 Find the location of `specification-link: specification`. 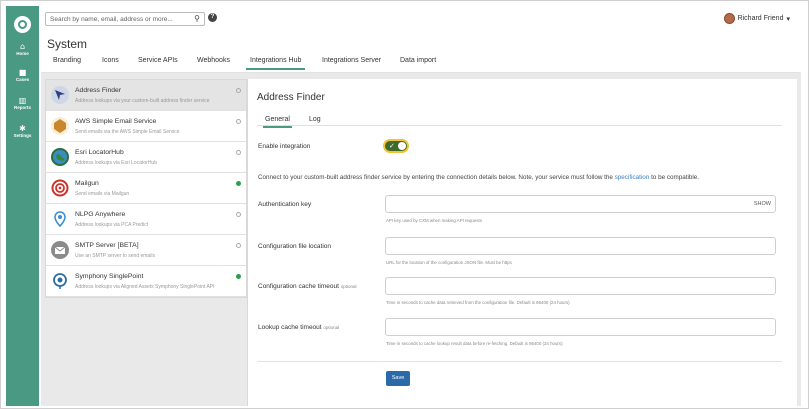

specification-link: specification is located at coordinates (632, 177).